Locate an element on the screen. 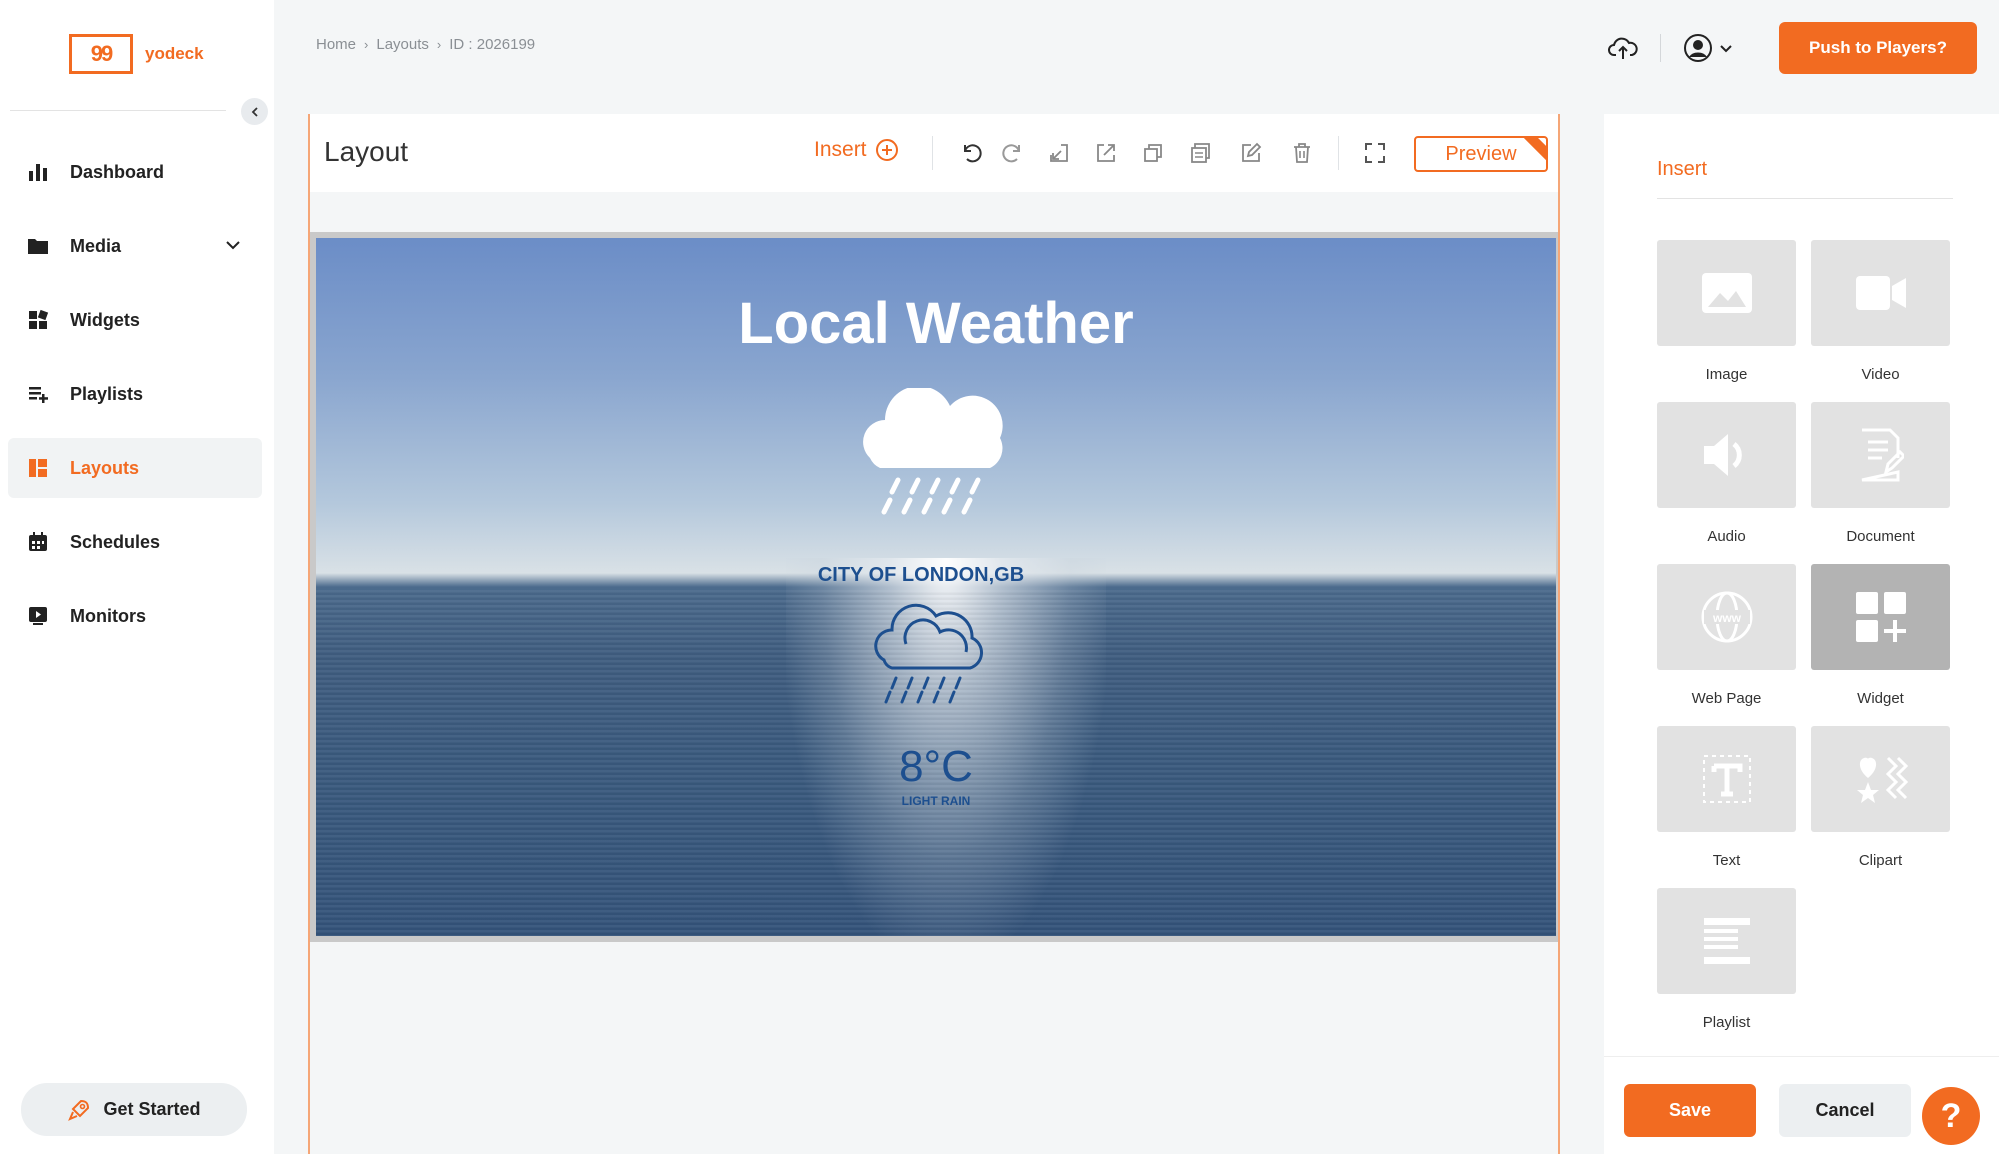  copy-icon is located at coordinates (1200, 153).